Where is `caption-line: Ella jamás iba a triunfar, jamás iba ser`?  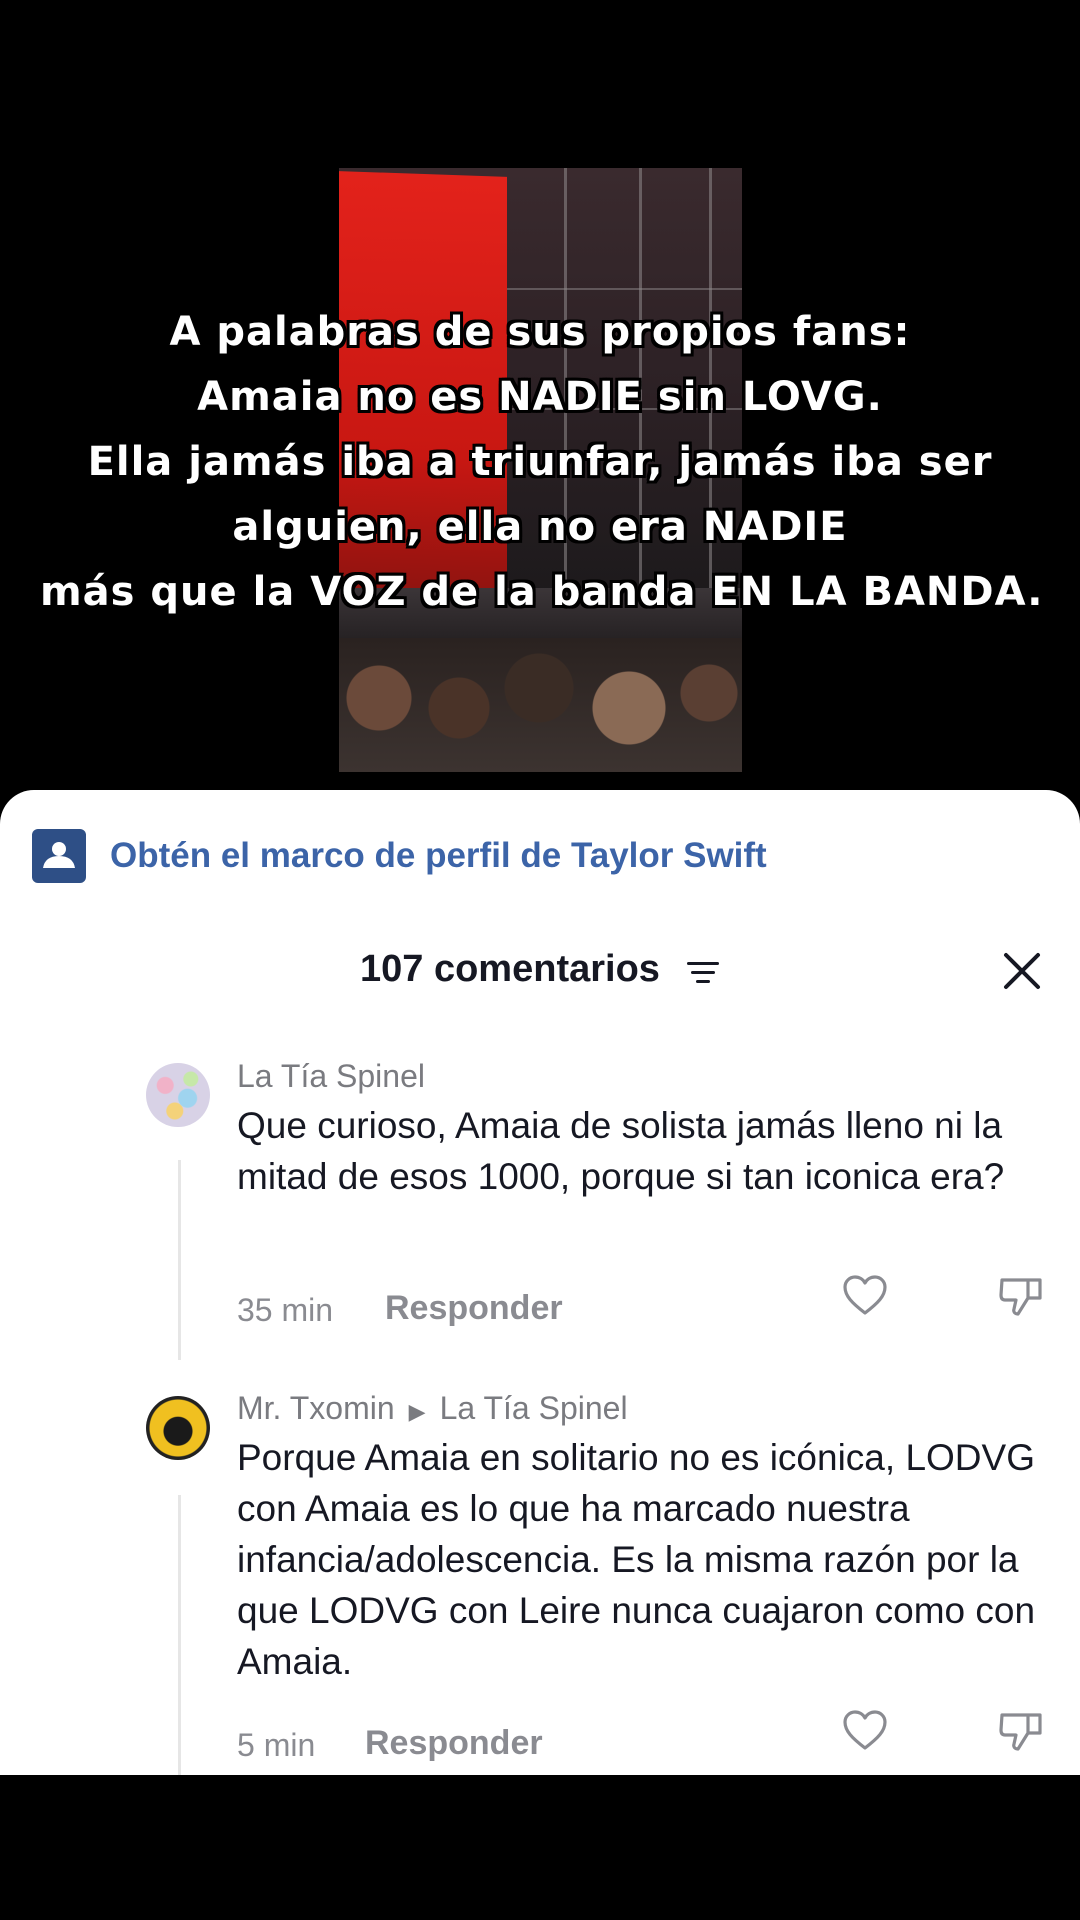 caption-line: Ella jamás iba a triunfar, jamás iba ser is located at coordinates (540, 462).